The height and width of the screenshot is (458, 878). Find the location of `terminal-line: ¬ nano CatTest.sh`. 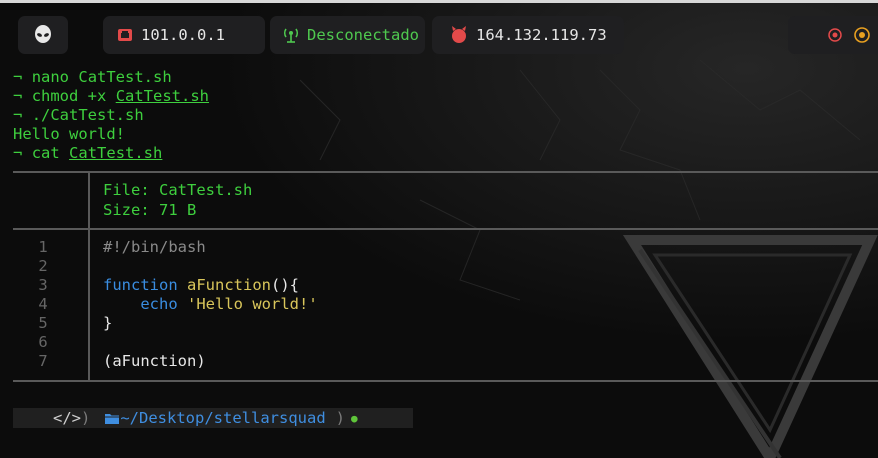

terminal-line: ¬ nano CatTest.sh is located at coordinates (445, 77).